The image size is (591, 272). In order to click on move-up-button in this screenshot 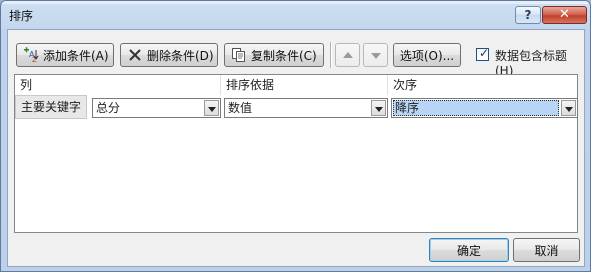, I will do `click(347, 55)`.